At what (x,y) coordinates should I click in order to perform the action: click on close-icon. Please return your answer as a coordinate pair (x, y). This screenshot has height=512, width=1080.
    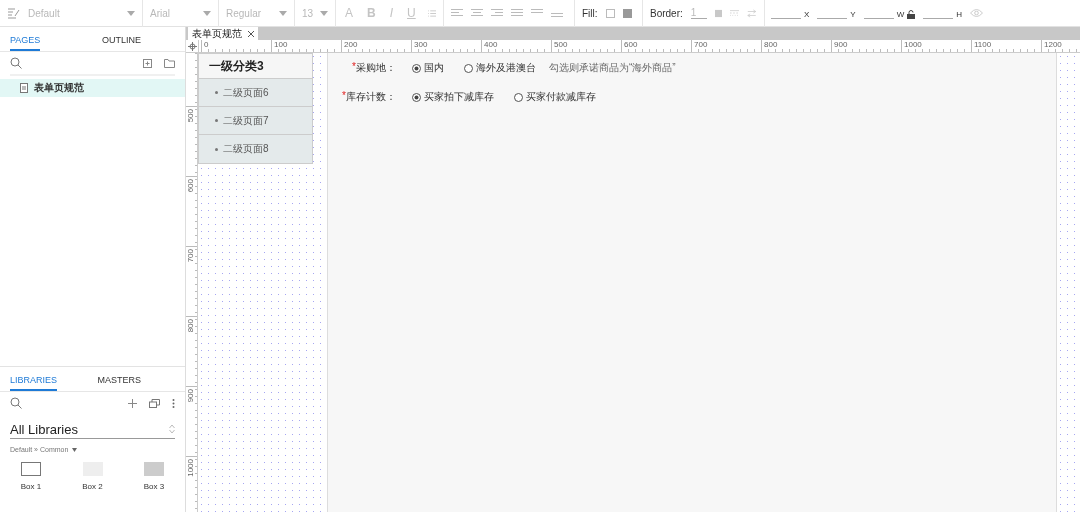
    Looking at the image, I should click on (251, 33).